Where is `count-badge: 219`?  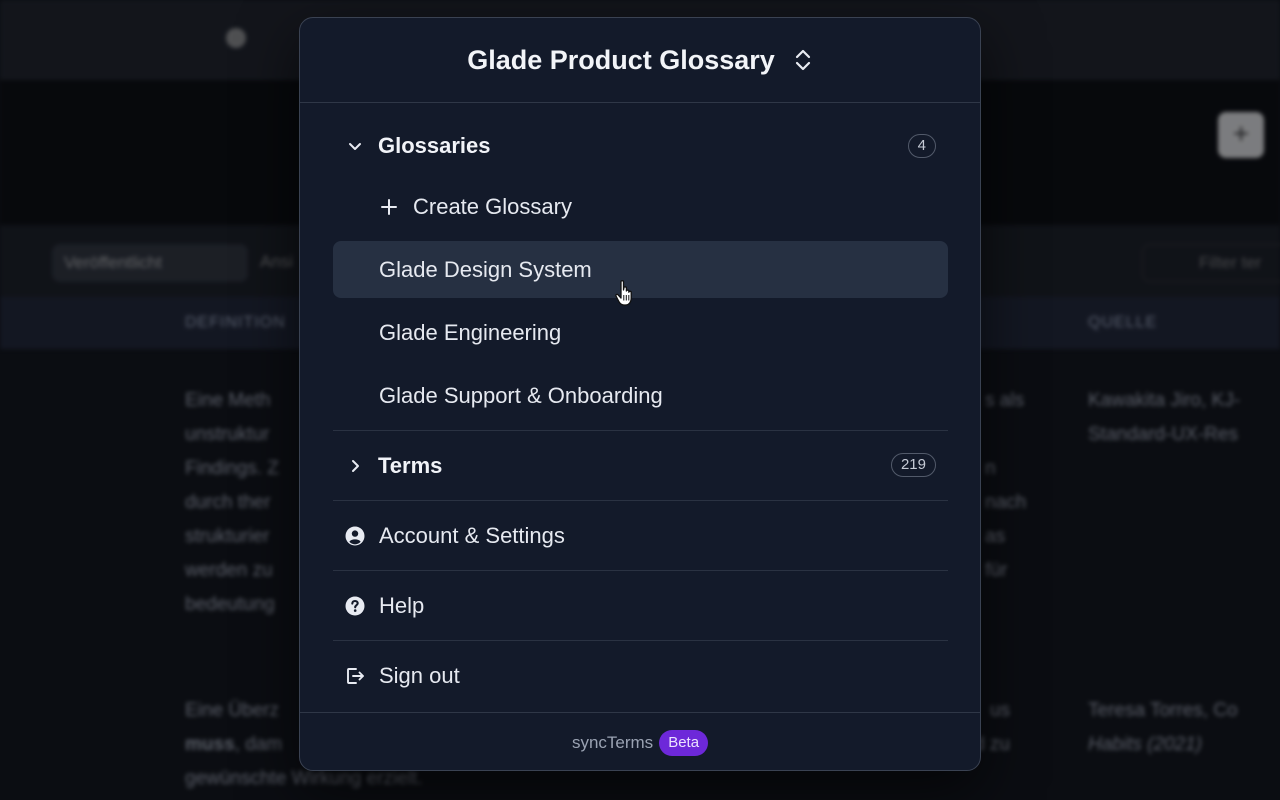 count-badge: 219 is located at coordinates (913, 465).